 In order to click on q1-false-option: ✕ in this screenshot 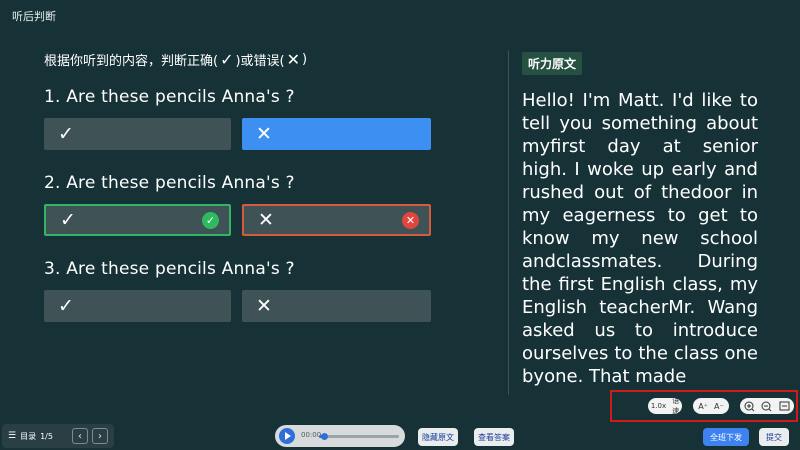, I will do `click(336, 134)`.